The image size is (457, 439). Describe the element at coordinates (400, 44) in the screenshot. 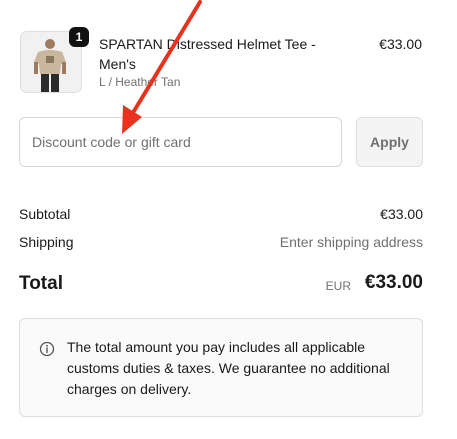

I see `product-price: €33.00` at that location.